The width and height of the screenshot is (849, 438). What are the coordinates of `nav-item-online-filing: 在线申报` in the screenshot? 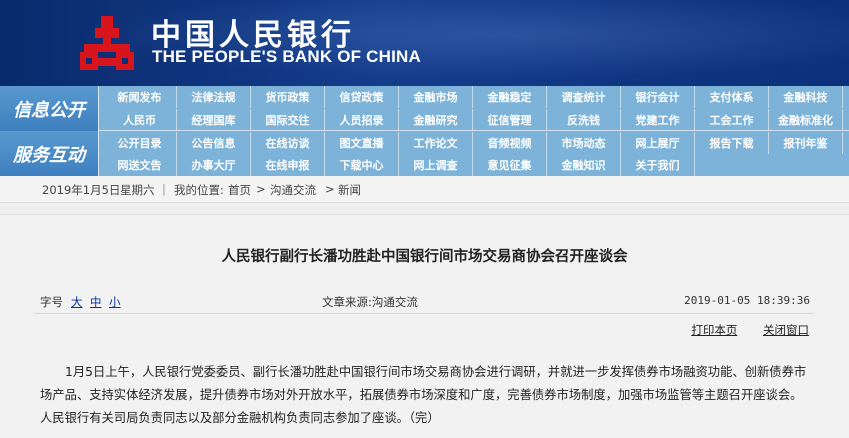 It's located at (288, 165).